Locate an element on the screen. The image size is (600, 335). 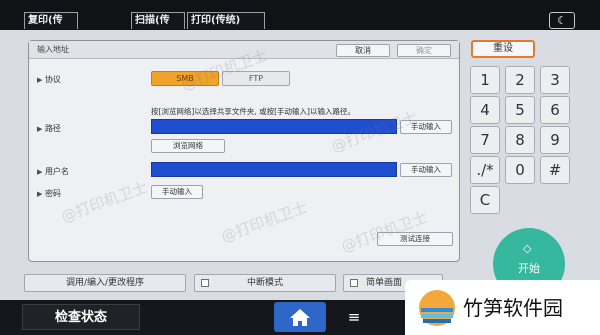
dialog-header: 输入地址 取消 确定 is located at coordinates (244, 50).